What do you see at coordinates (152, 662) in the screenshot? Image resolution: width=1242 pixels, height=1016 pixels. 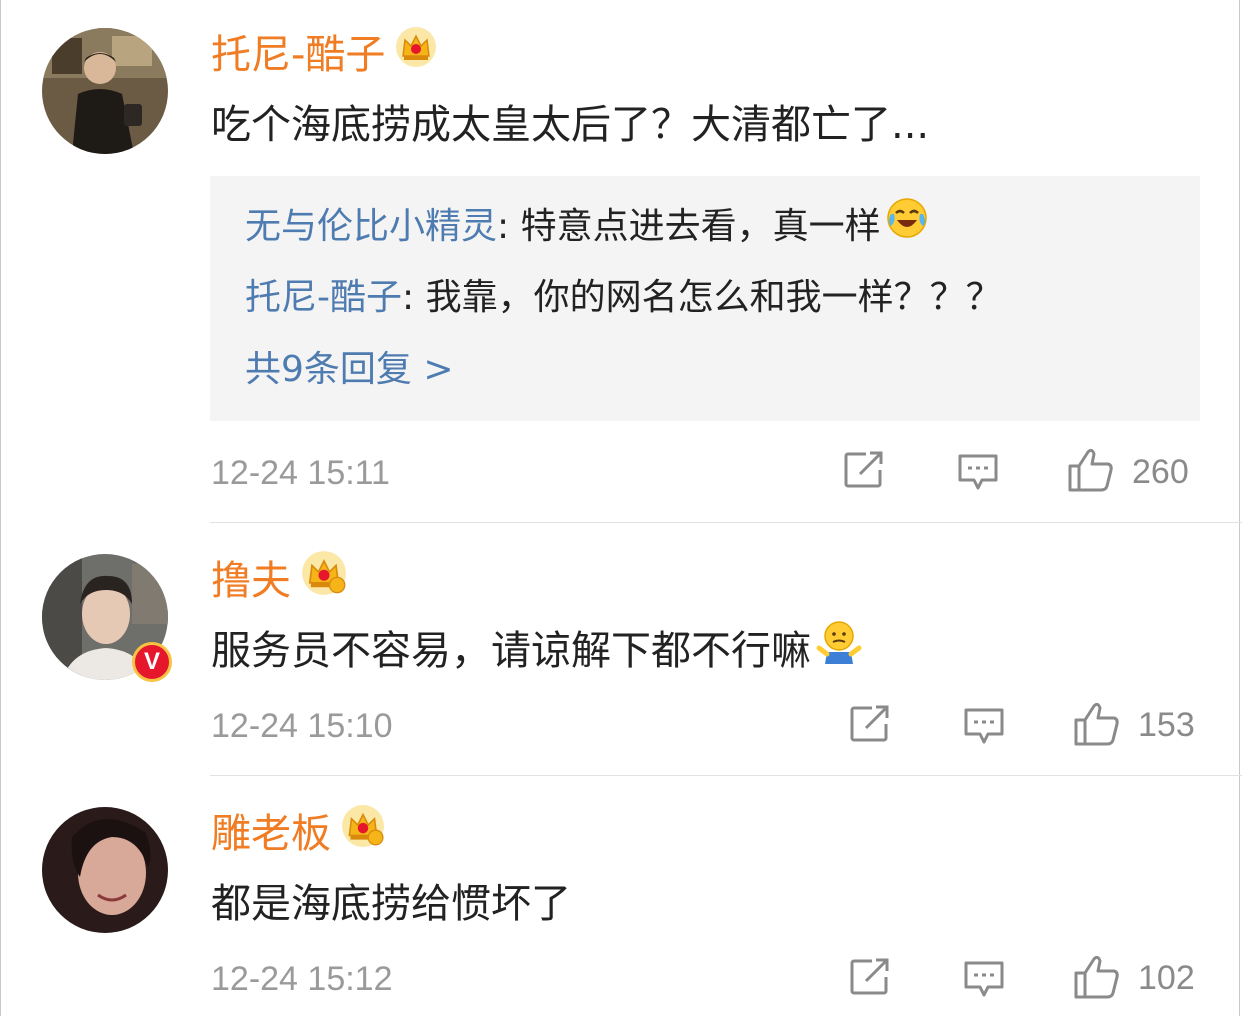 I see `verified-badge: V` at bounding box center [152, 662].